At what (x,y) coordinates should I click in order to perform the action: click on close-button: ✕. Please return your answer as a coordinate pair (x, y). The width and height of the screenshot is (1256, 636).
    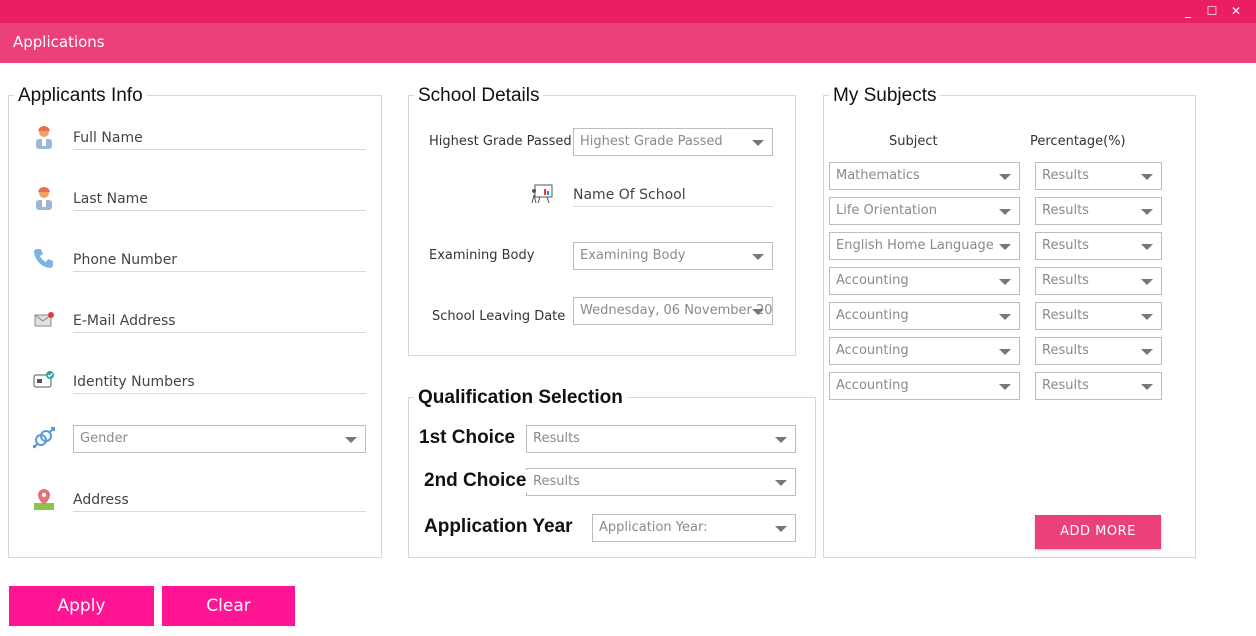
    Looking at the image, I should click on (1236, 11).